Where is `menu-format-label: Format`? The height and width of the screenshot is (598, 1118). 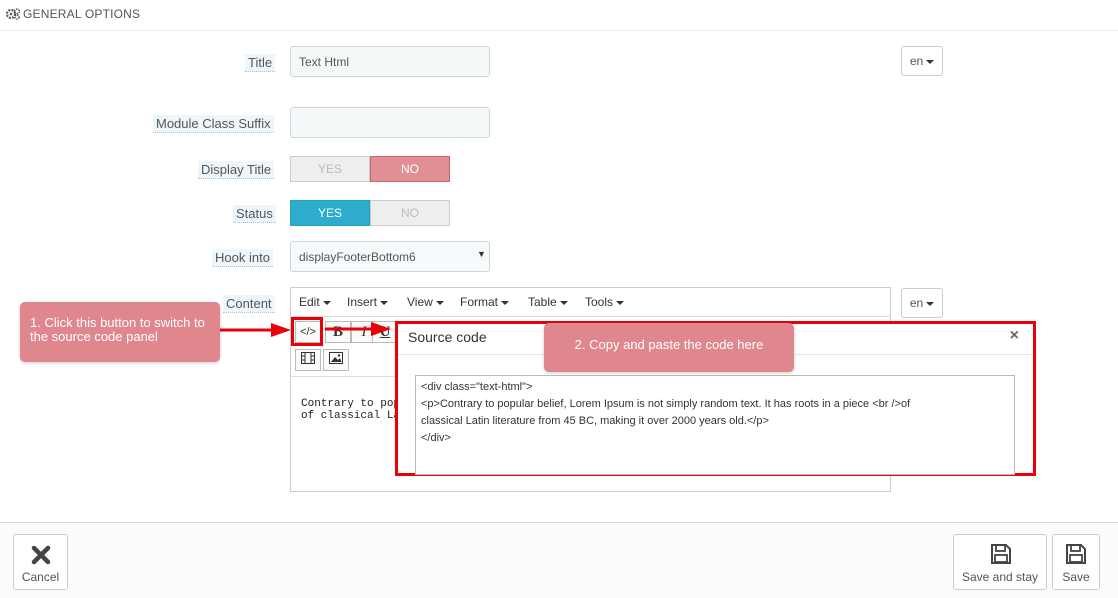 menu-format-label: Format is located at coordinates (479, 302).